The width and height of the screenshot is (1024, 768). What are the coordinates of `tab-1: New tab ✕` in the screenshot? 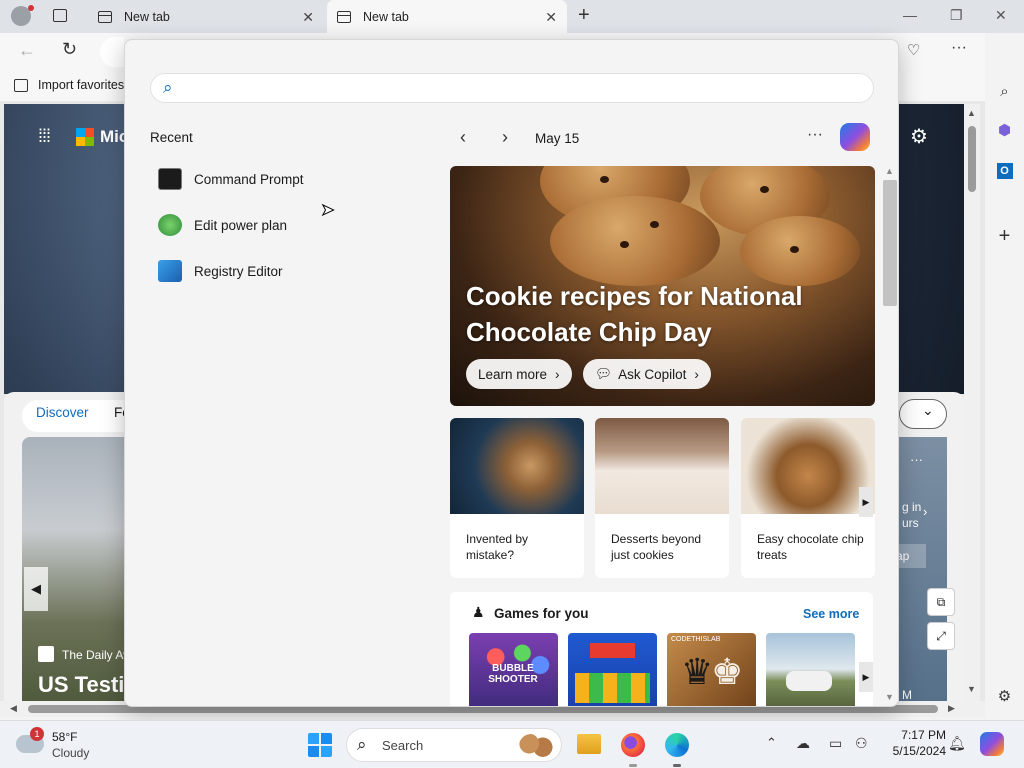 It's located at (206, 16).